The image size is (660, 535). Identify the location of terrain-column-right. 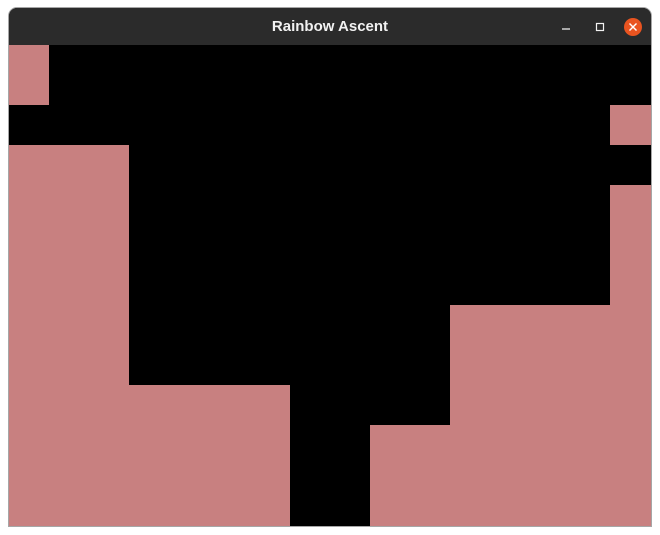
(630, 355).